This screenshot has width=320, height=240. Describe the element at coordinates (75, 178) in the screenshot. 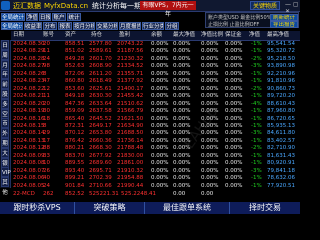

I see `table-cell: 899.21` at that location.